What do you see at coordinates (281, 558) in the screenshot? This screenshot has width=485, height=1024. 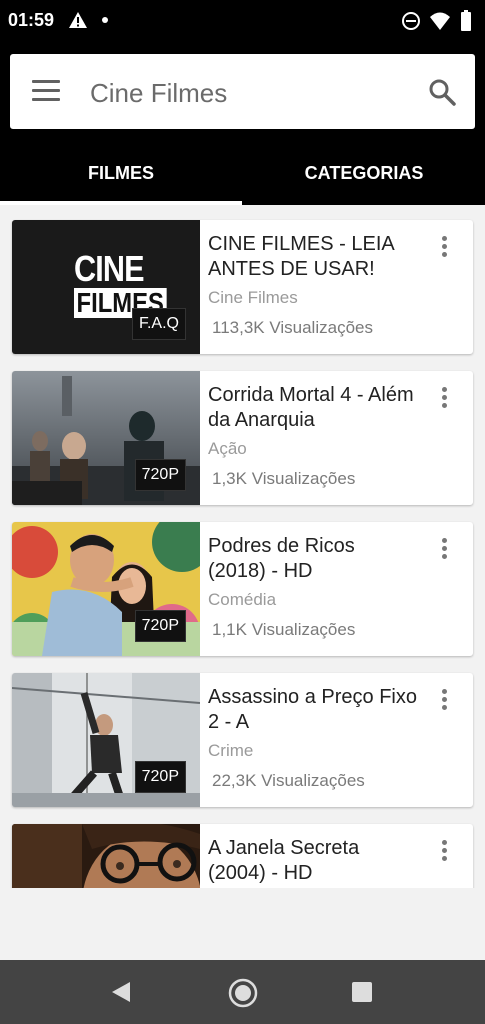 I see `movie-title: Podres de Ricos (2018) - HD` at bounding box center [281, 558].